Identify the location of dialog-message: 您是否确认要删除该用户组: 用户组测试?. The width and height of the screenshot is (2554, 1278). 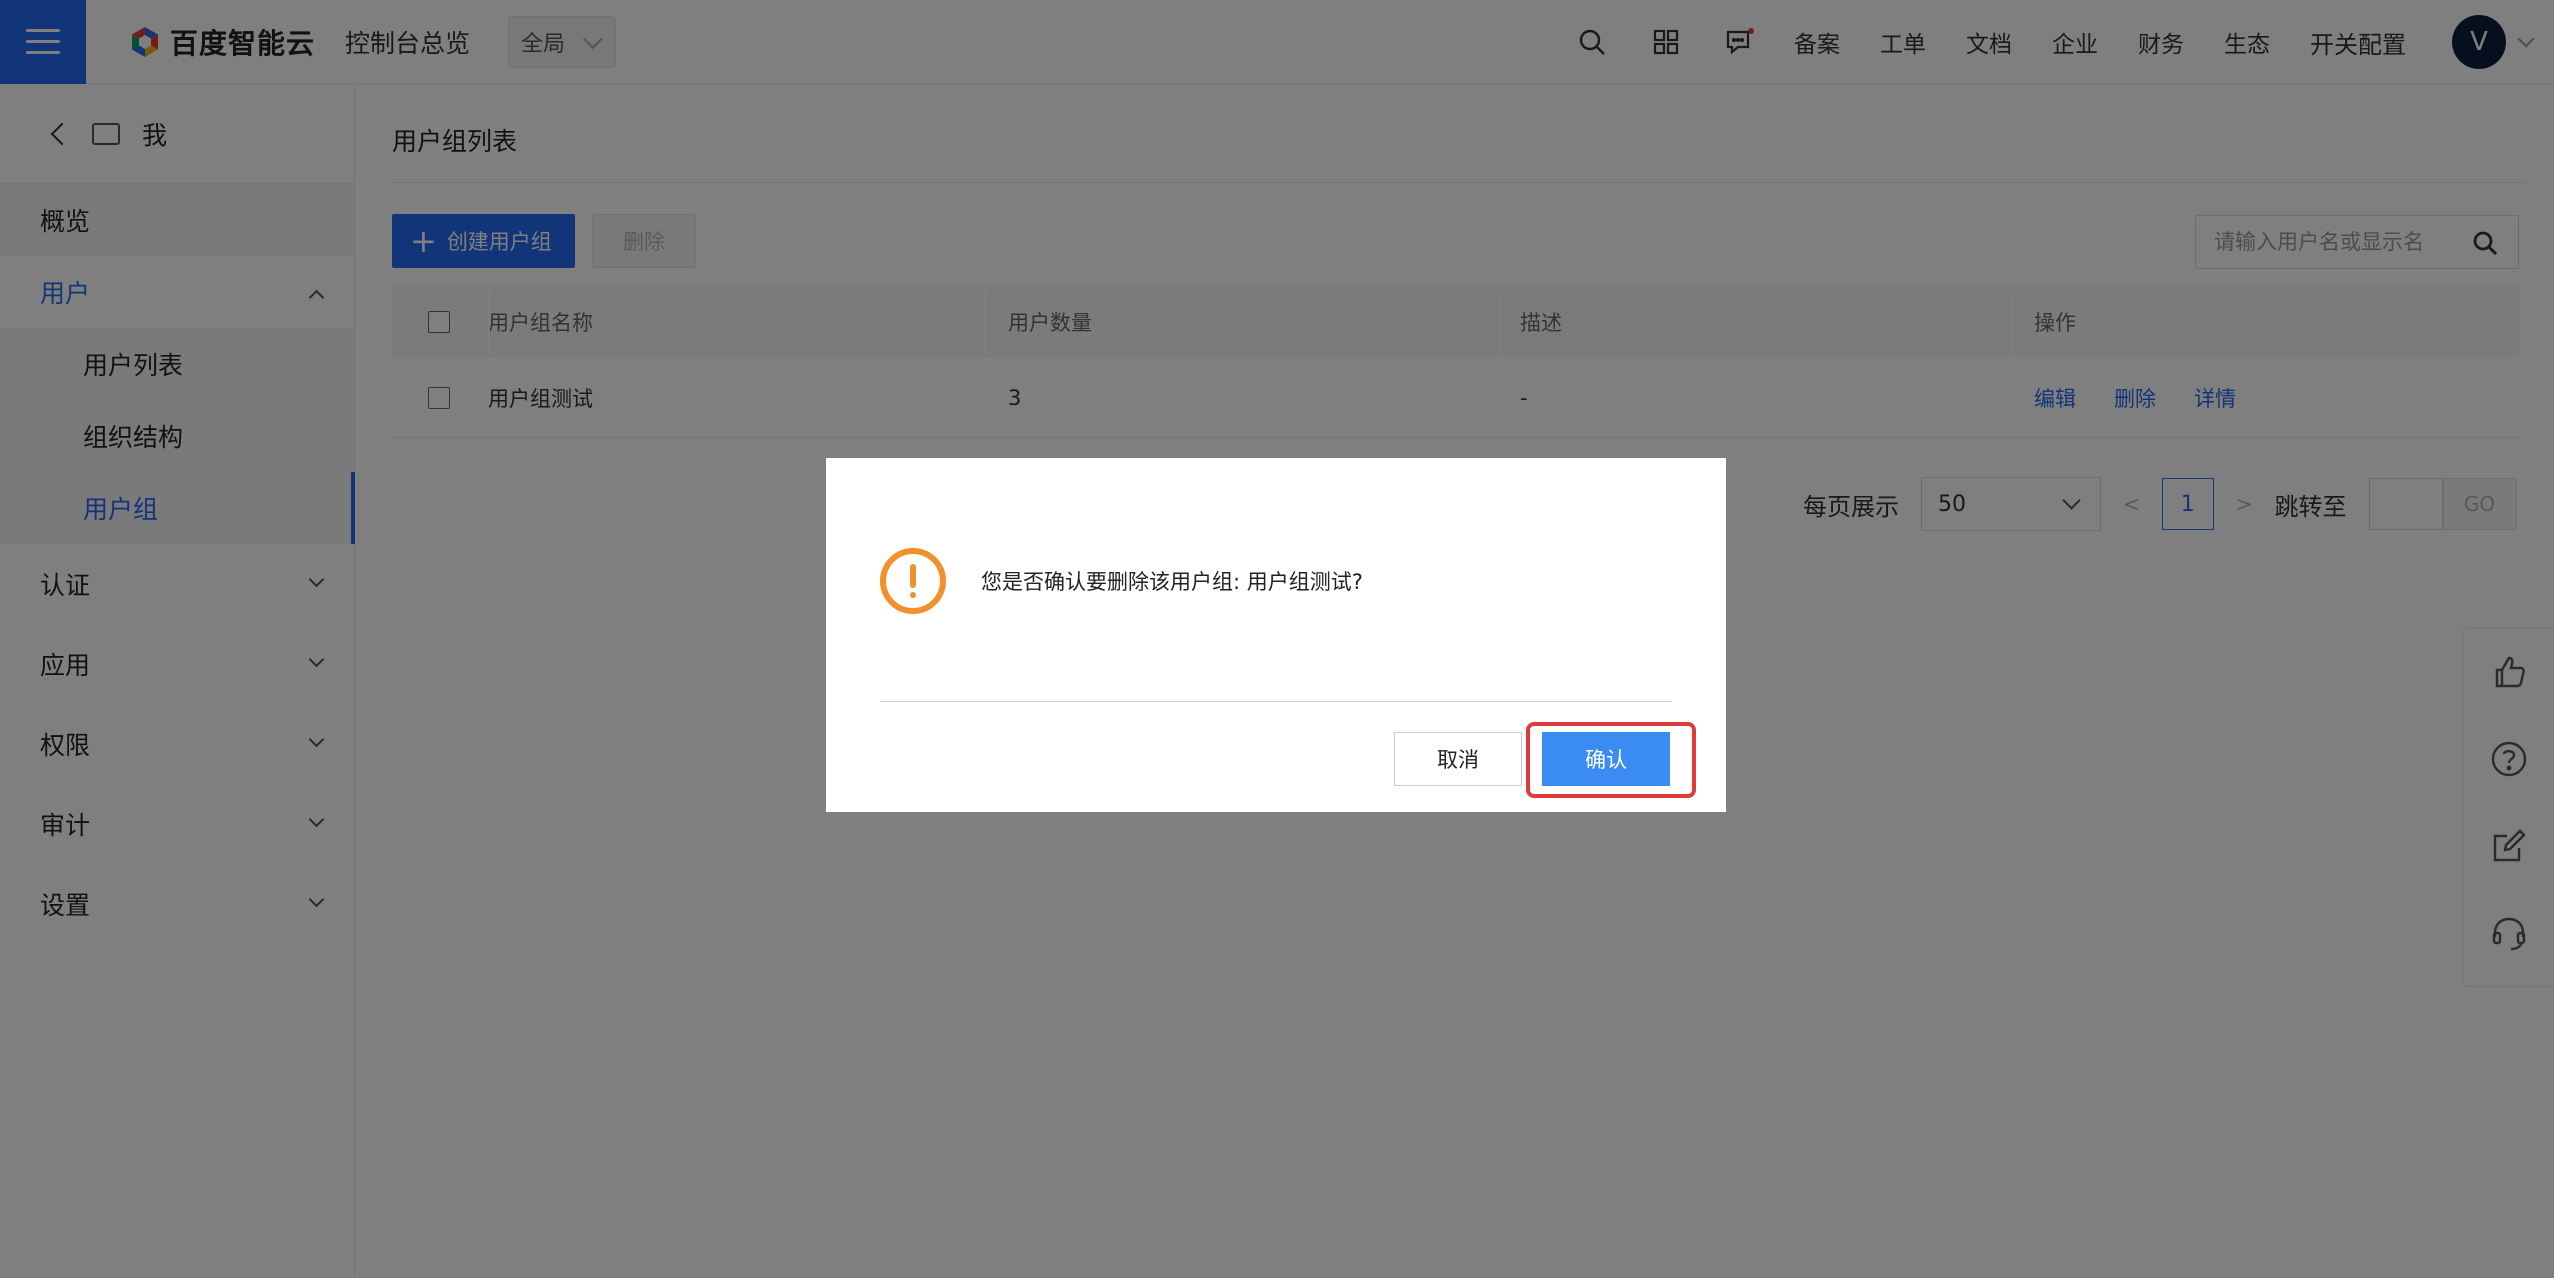
(1172, 582).